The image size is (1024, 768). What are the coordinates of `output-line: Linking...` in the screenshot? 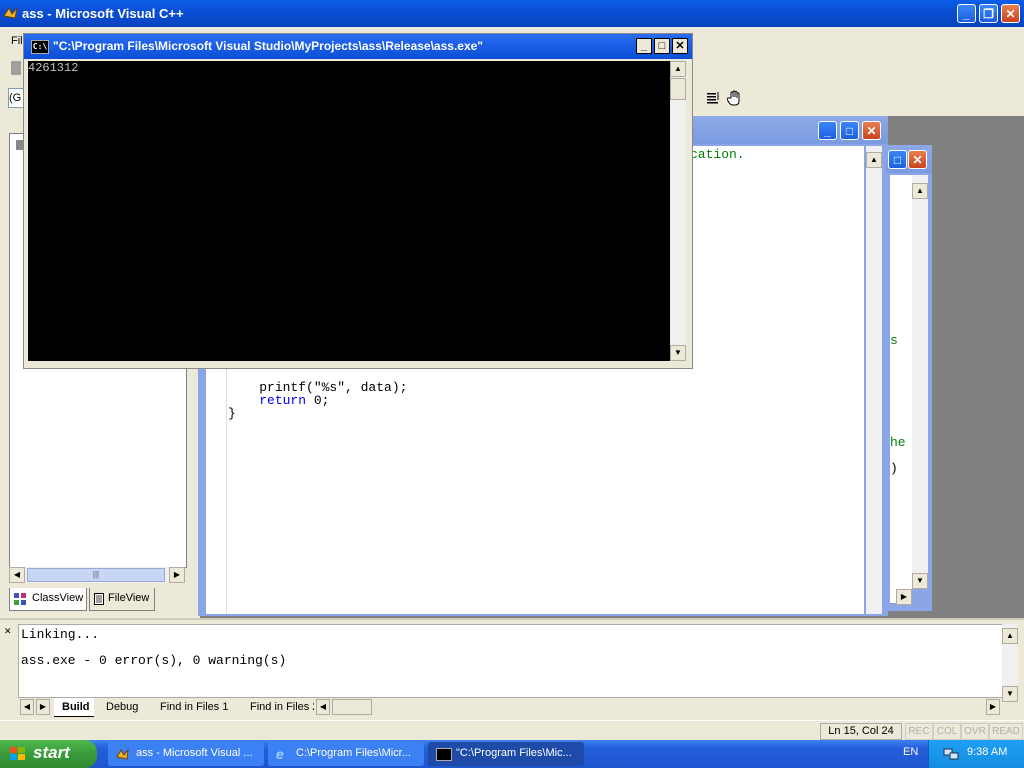 It's located at (60, 634).